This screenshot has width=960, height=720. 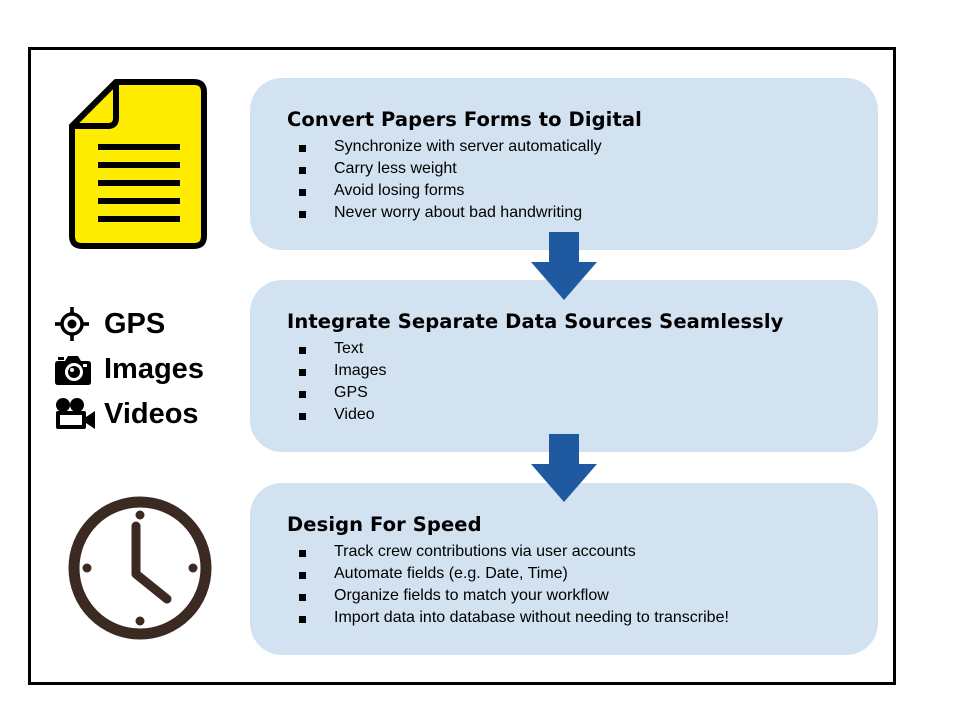 I want to click on list-item: Never worry about bad handwriting, so click(x=582, y=213).